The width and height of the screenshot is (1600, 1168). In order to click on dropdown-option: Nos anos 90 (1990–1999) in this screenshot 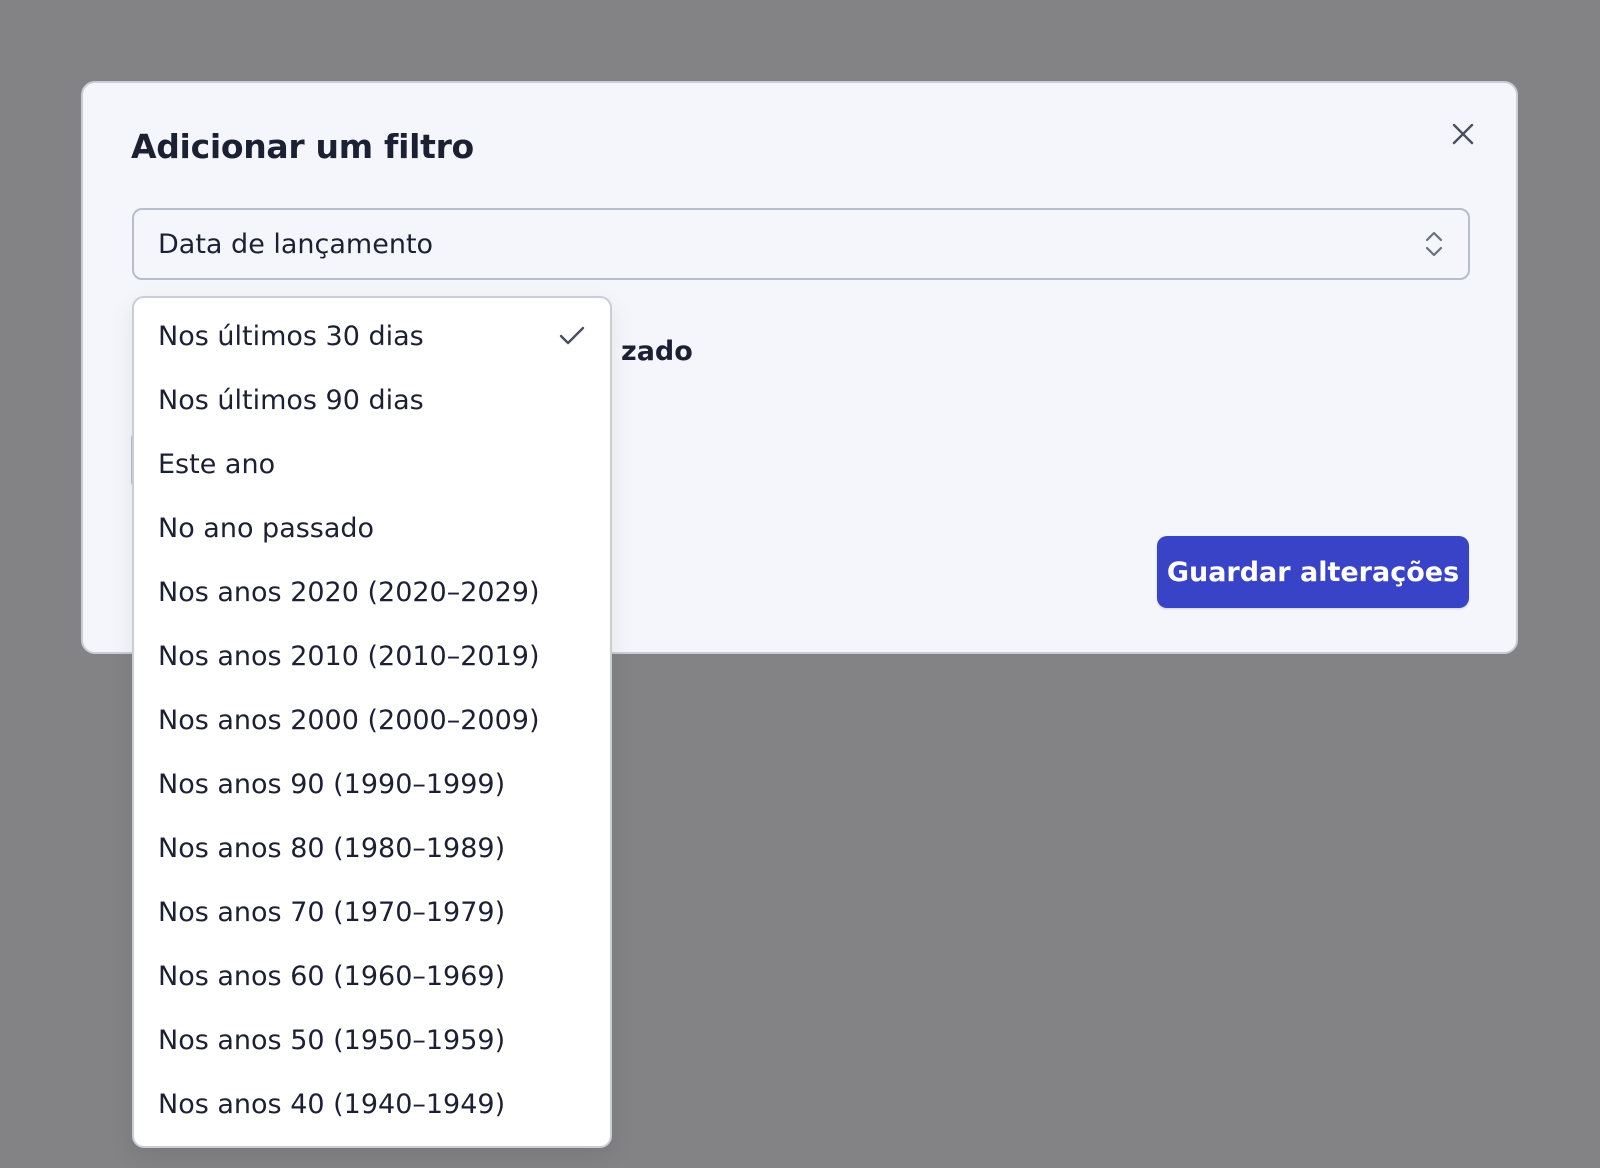, I will do `click(372, 784)`.